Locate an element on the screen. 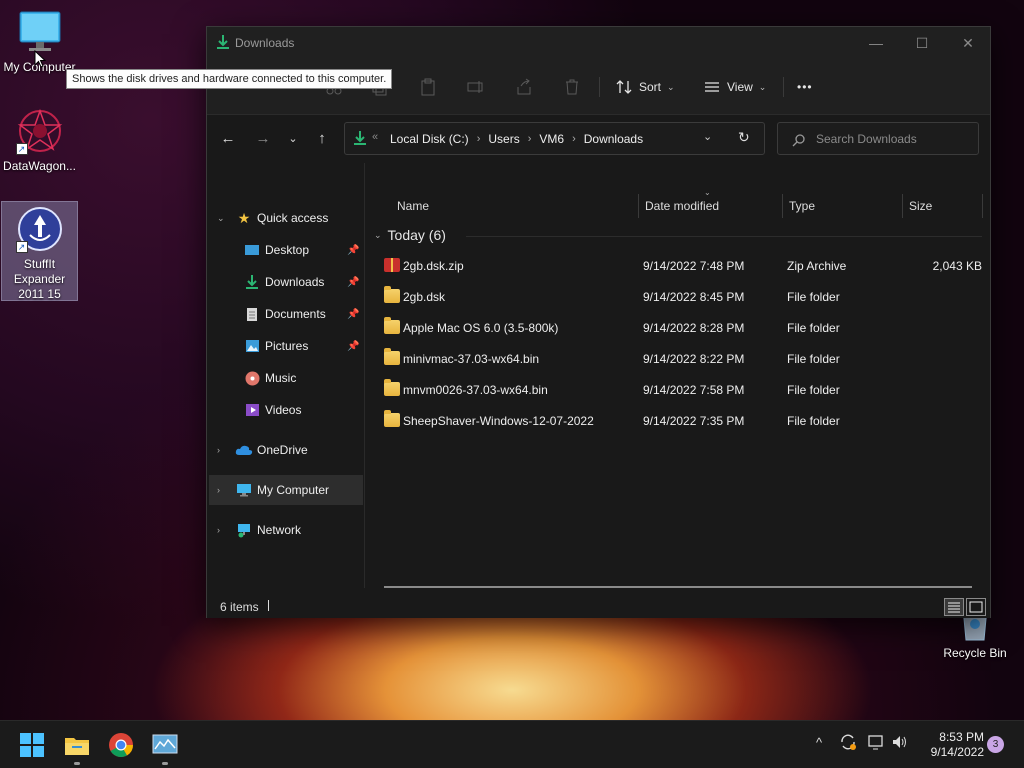 The height and width of the screenshot is (768, 1024). taskbar-file-explorer is located at coordinates (77, 748).